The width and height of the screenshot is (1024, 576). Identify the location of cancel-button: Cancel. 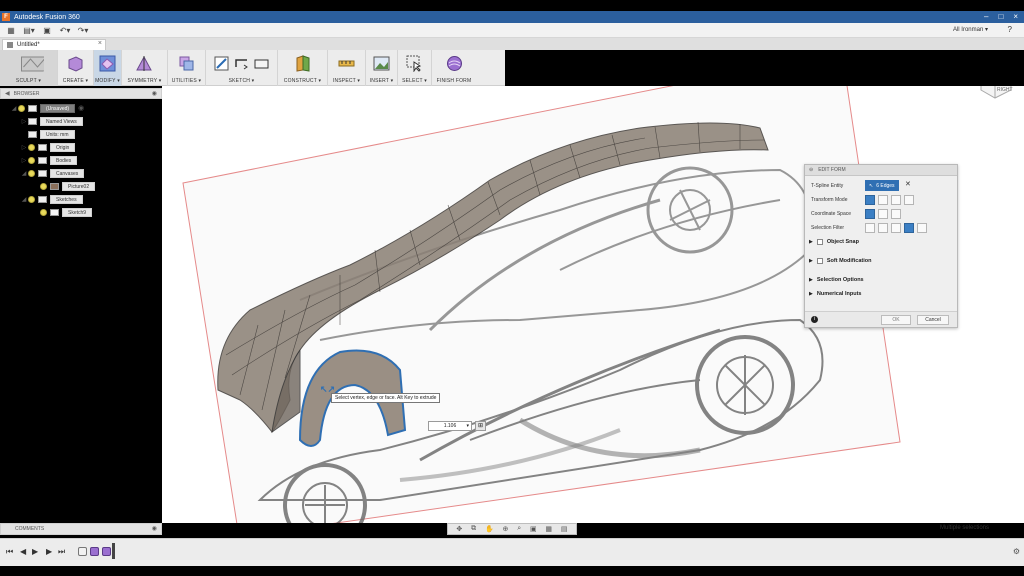
(933, 320).